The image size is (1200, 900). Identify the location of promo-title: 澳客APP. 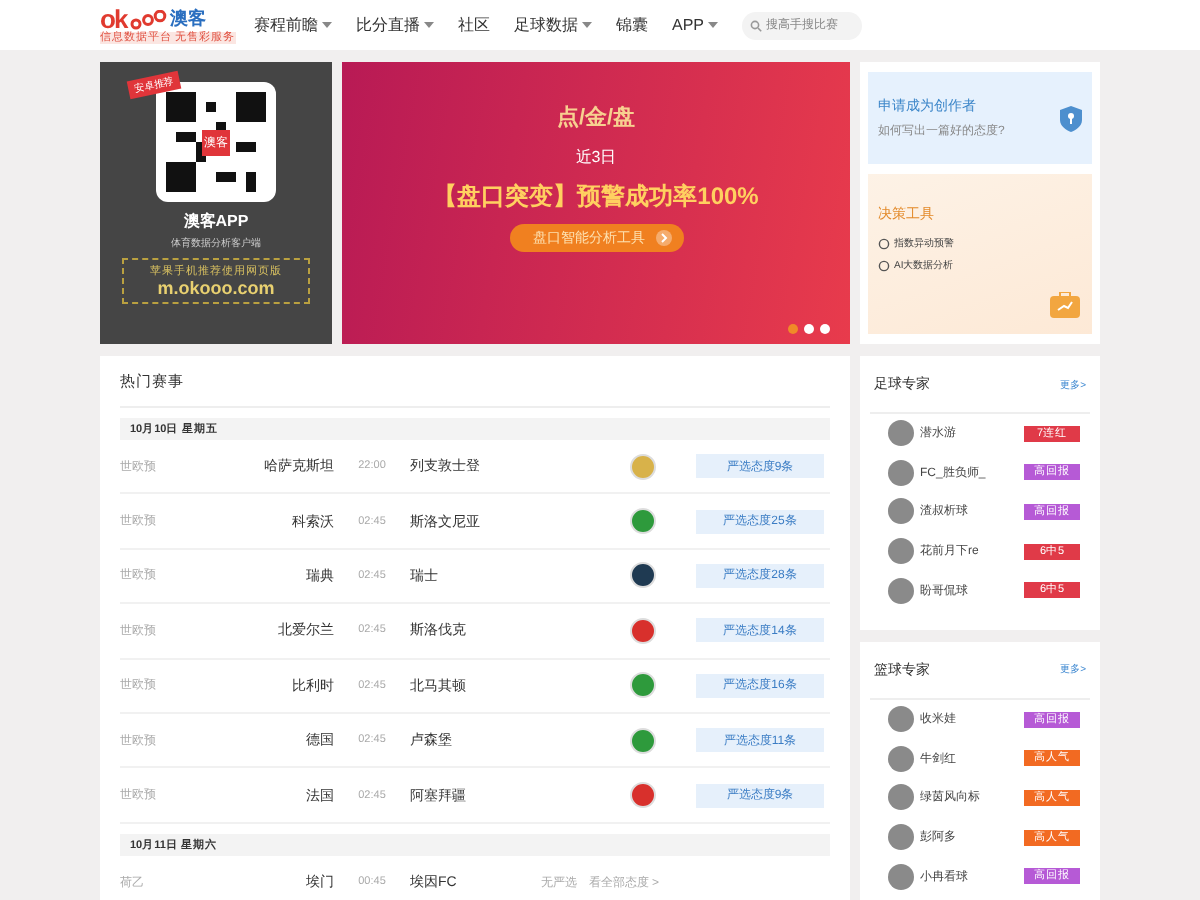
(216, 221).